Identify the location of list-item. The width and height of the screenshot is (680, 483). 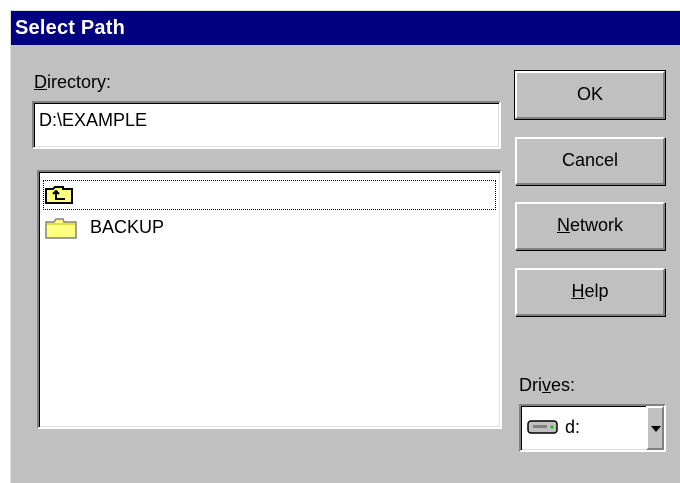
(269, 195).